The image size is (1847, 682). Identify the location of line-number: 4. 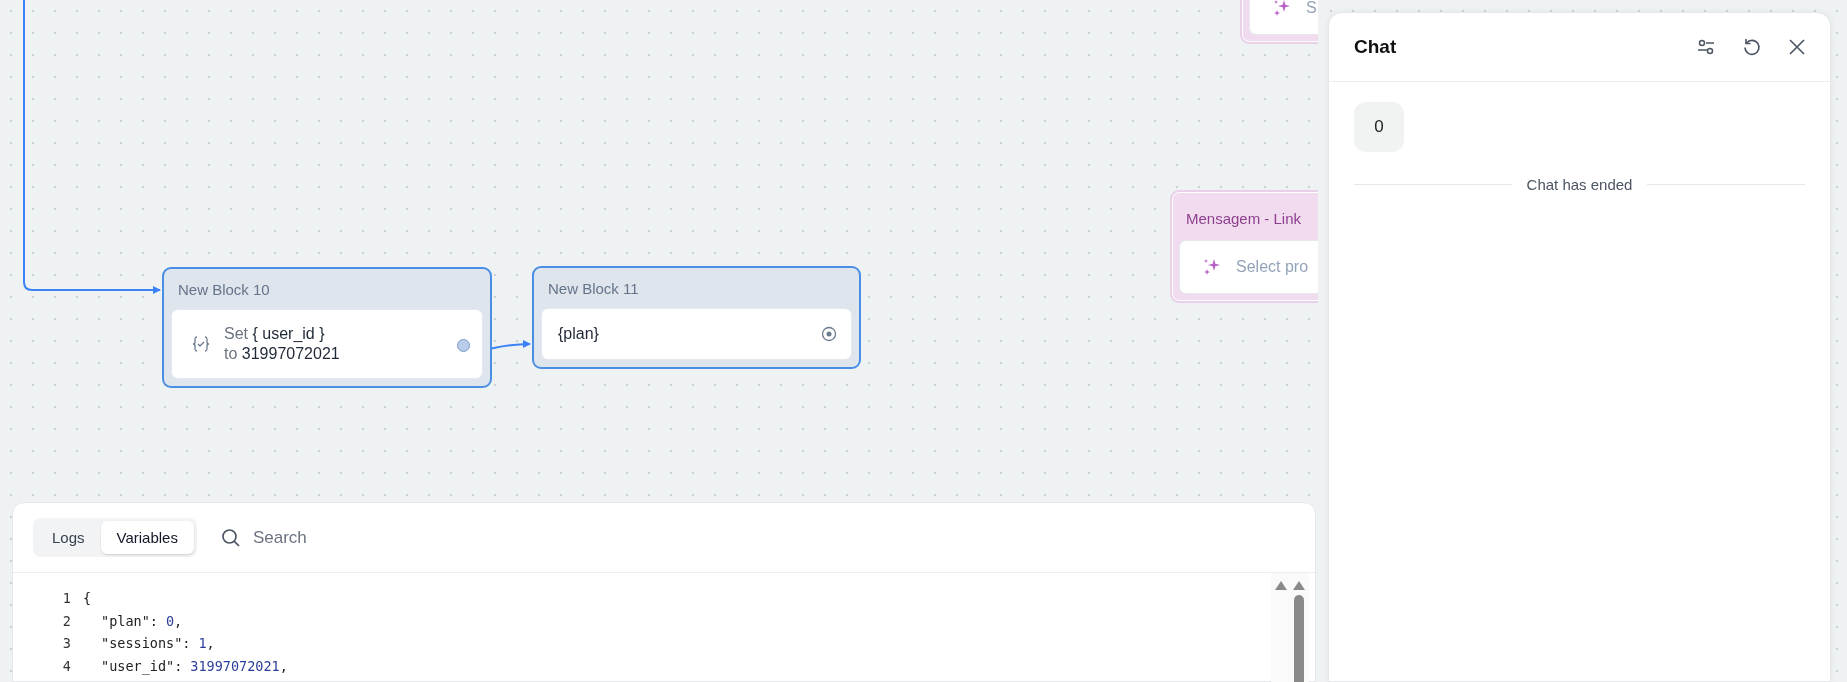
(66, 665).